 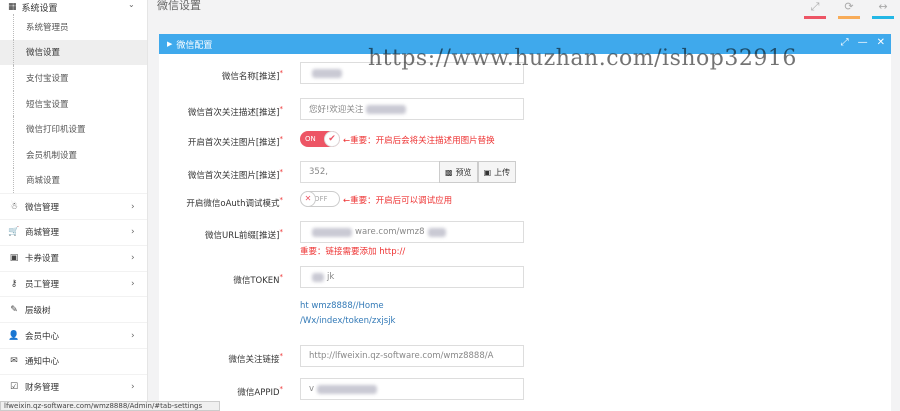 What do you see at coordinates (14, 206) in the screenshot?
I see `snowman-icon: ☃` at bounding box center [14, 206].